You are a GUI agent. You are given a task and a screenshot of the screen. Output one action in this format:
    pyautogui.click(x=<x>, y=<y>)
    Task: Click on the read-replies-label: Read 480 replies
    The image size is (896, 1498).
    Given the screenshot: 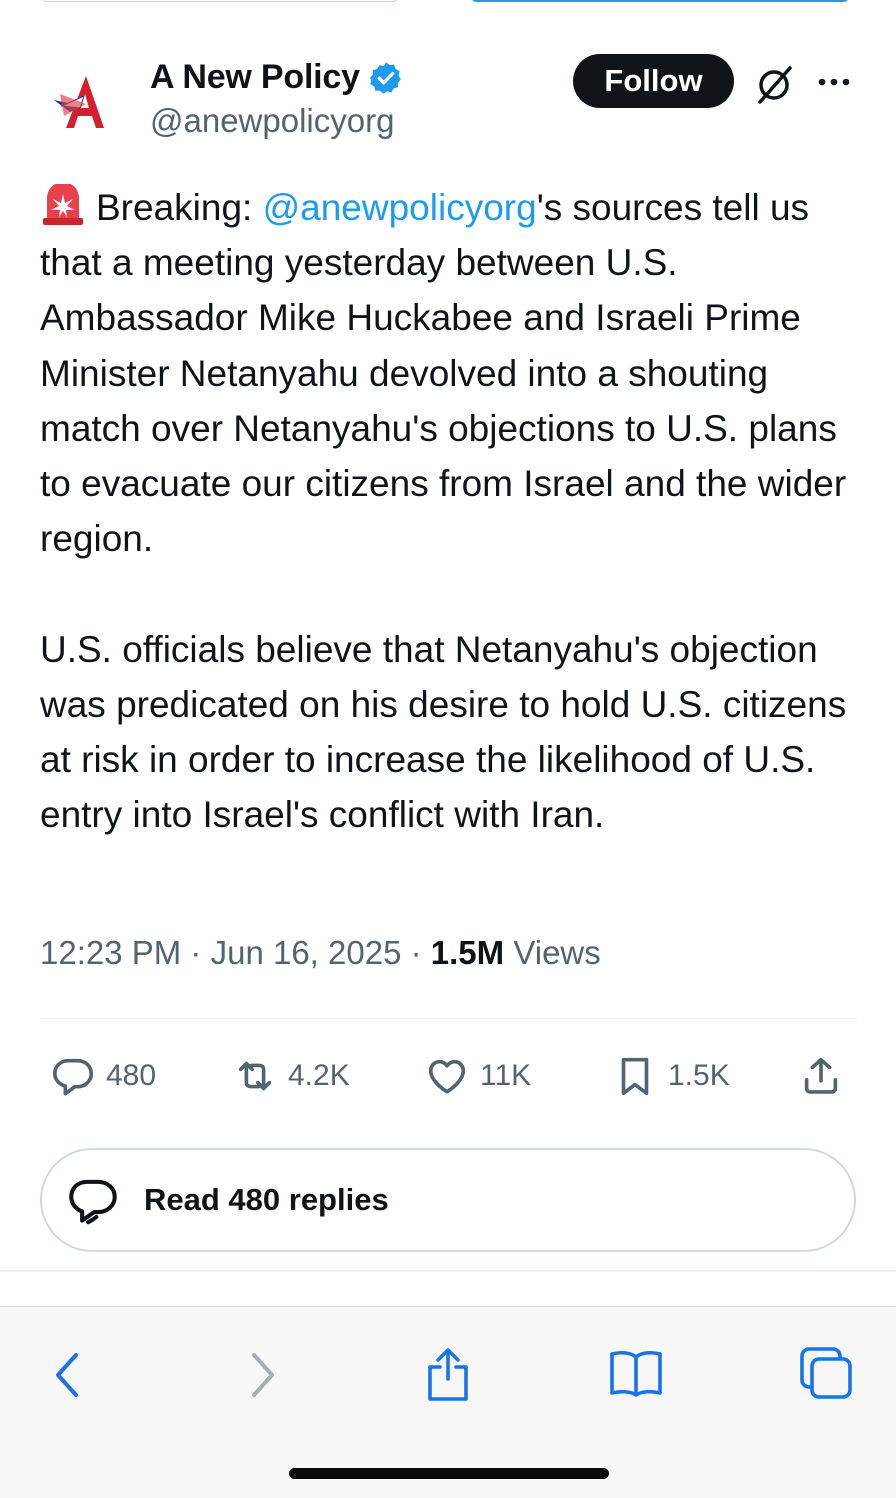 What is the action you would take?
    pyautogui.click(x=266, y=1199)
    